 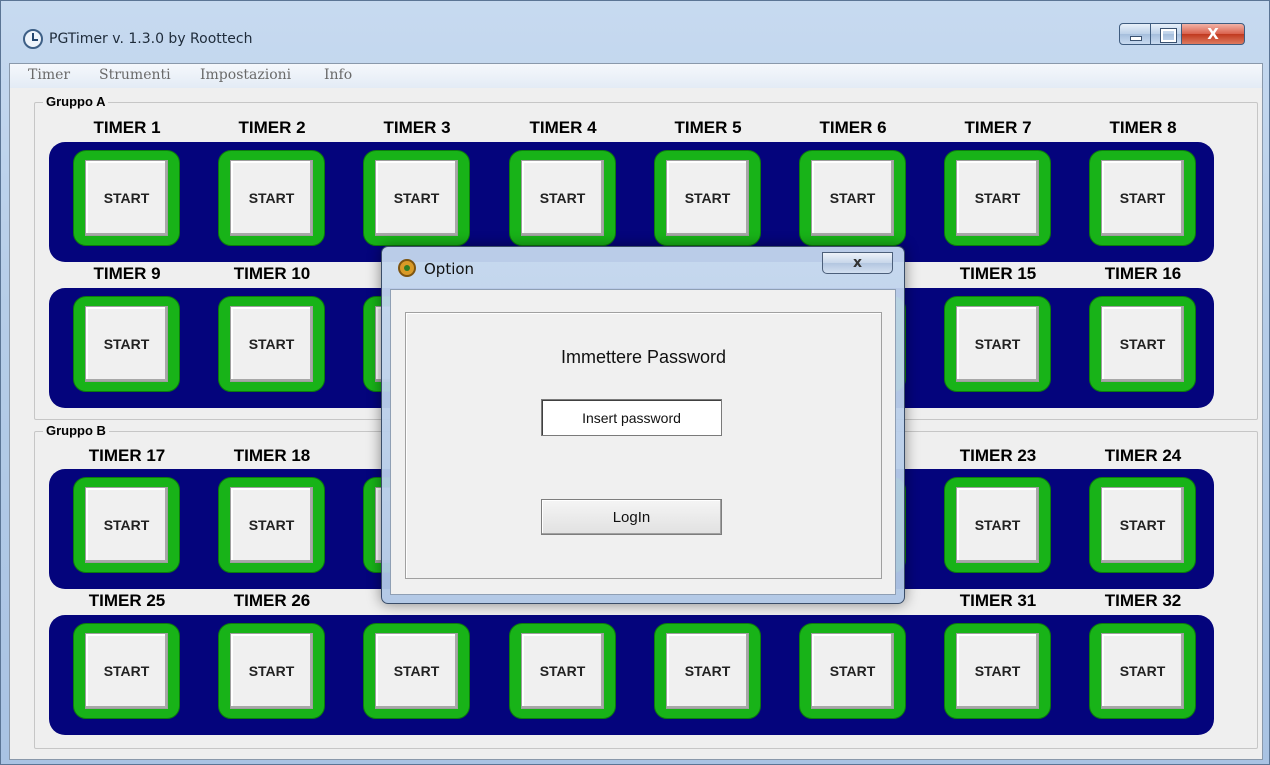 What do you see at coordinates (76, 101) in the screenshot?
I see `group-a-label: Gruppo A` at bounding box center [76, 101].